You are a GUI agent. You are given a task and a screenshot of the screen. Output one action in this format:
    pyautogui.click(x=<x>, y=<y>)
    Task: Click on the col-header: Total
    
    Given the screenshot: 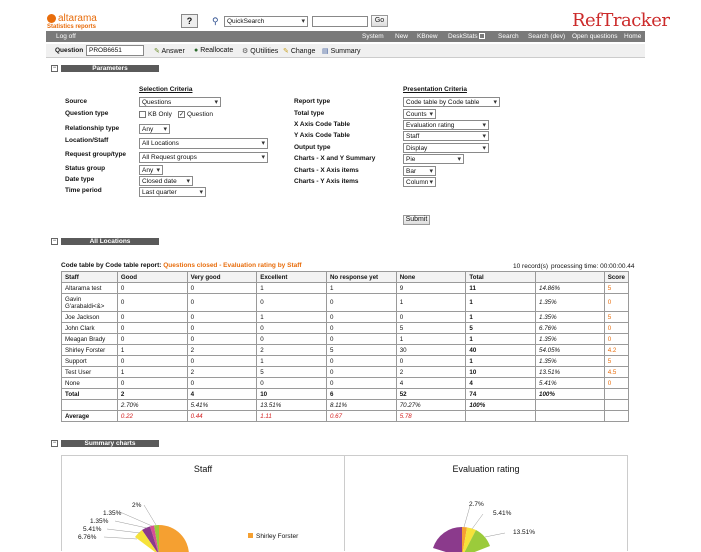 What is the action you would take?
    pyautogui.click(x=501, y=277)
    